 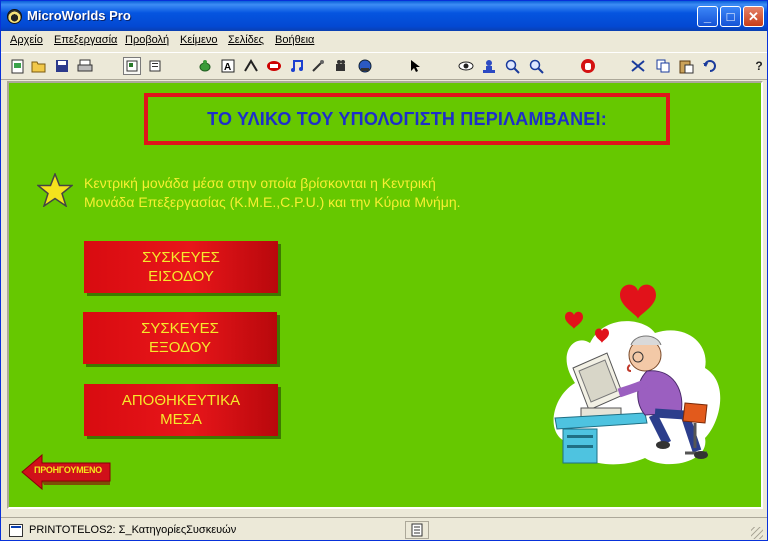 I want to click on heading-box: ΤΟ ΥΛΙΚΟ ΤΟΥ ΥΠΟΛΟΓΙΣΤΗ ΠΕΡΙΛΑΜΒΑΝΕΙ:, so click(x=407, y=119).